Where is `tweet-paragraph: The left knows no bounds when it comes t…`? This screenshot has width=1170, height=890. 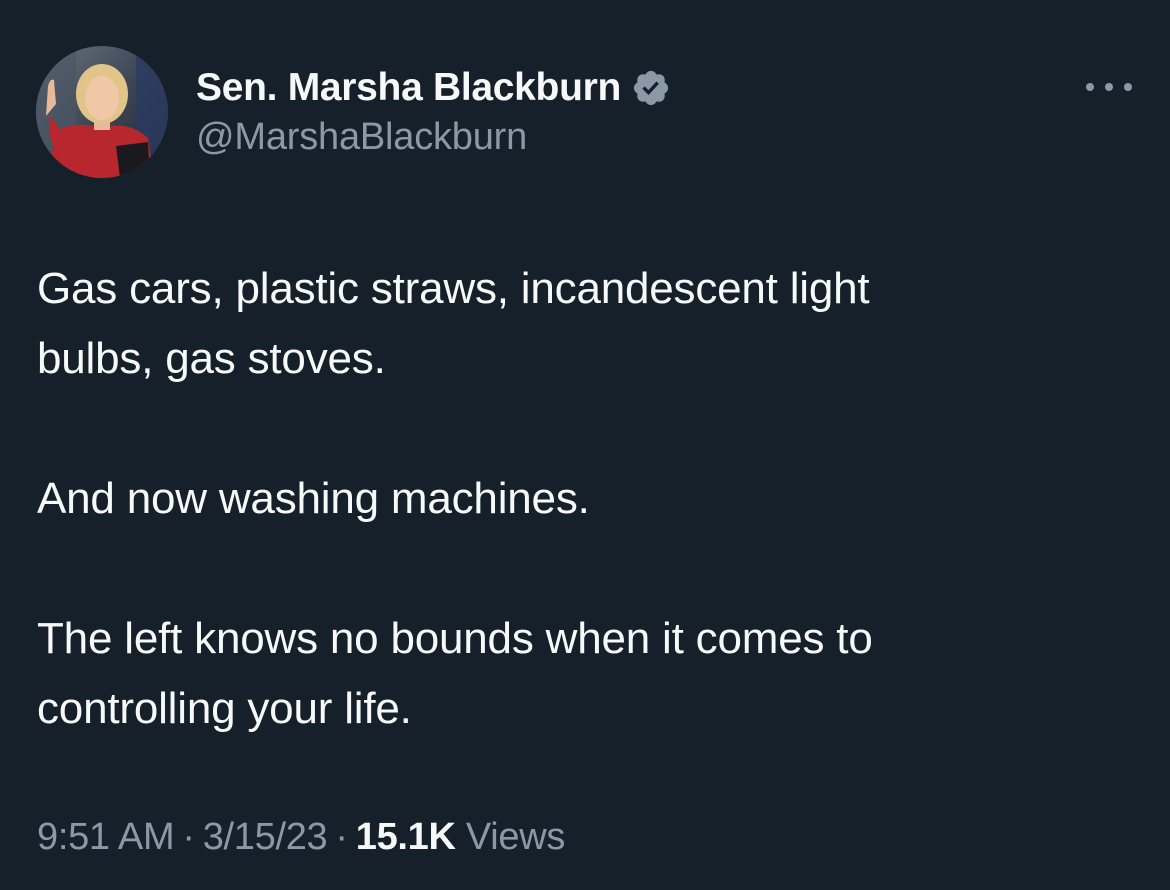 tweet-paragraph: The left knows no bounds when it comes t… is located at coordinates (567, 674).